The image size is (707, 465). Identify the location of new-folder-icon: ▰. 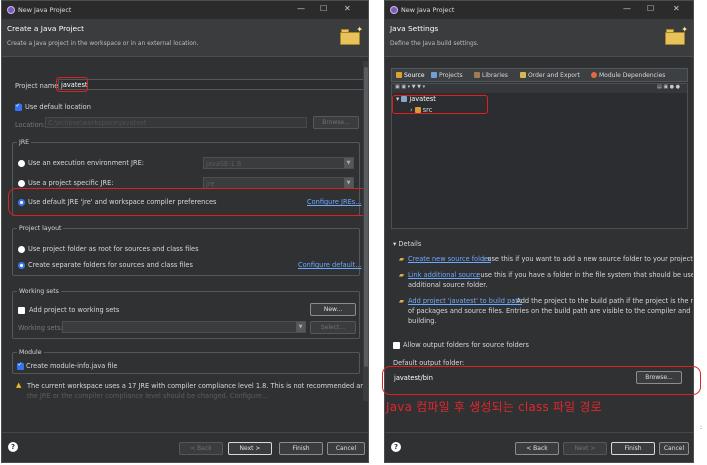
(402, 259).